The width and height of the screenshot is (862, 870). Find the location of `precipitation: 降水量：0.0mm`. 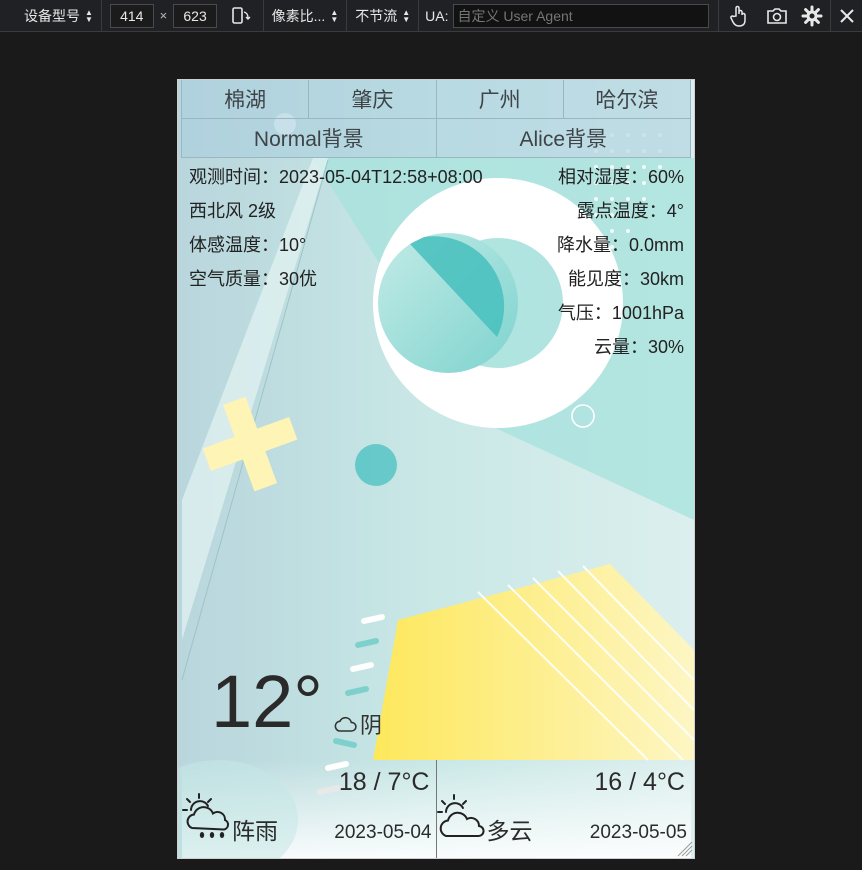

precipitation: 降水量：0.0mm is located at coordinates (620, 245).